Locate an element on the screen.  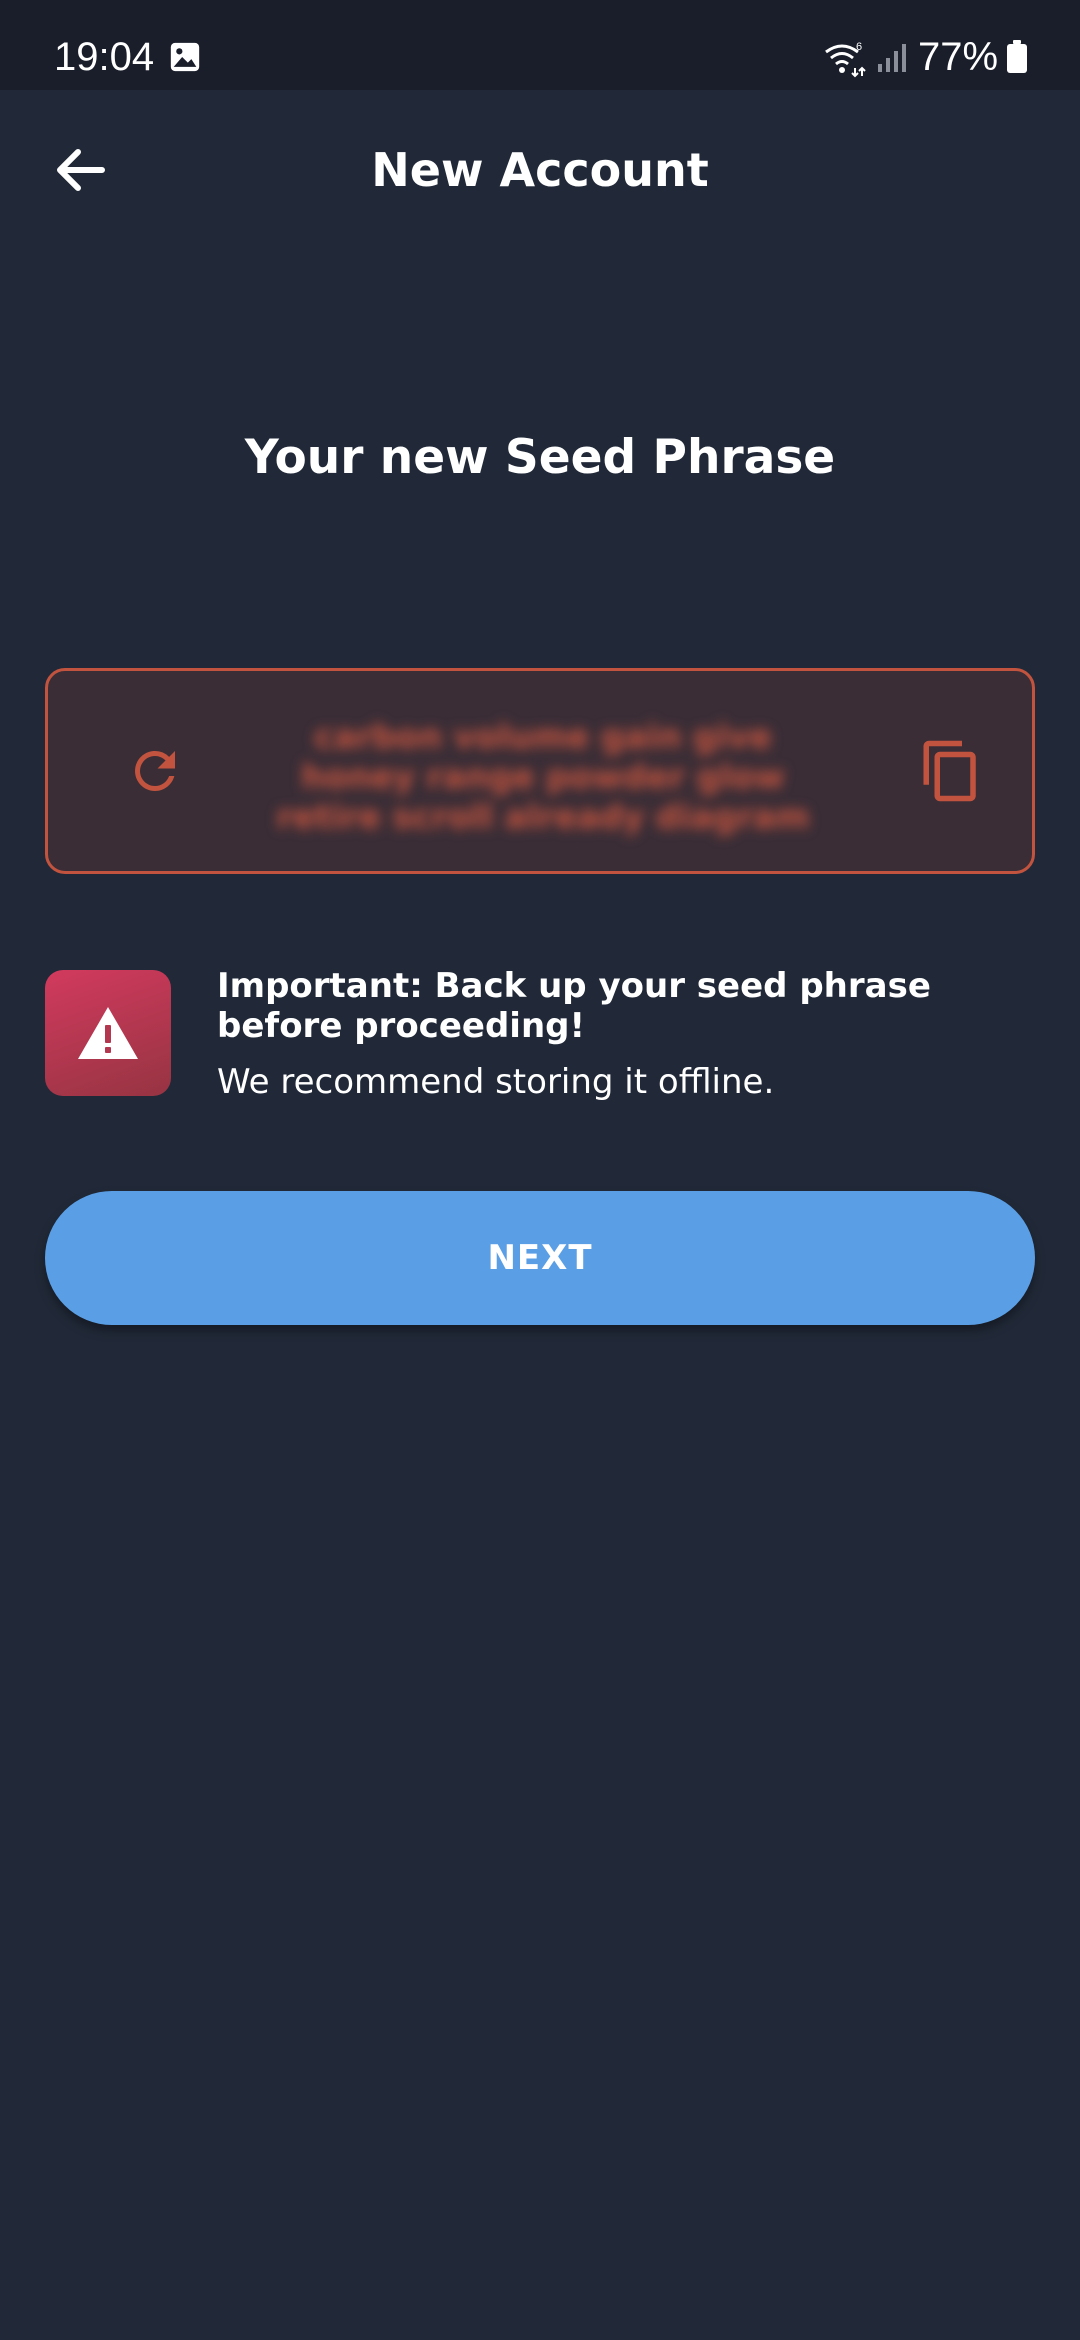
battery-percentage: 77% is located at coordinates (958, 57).